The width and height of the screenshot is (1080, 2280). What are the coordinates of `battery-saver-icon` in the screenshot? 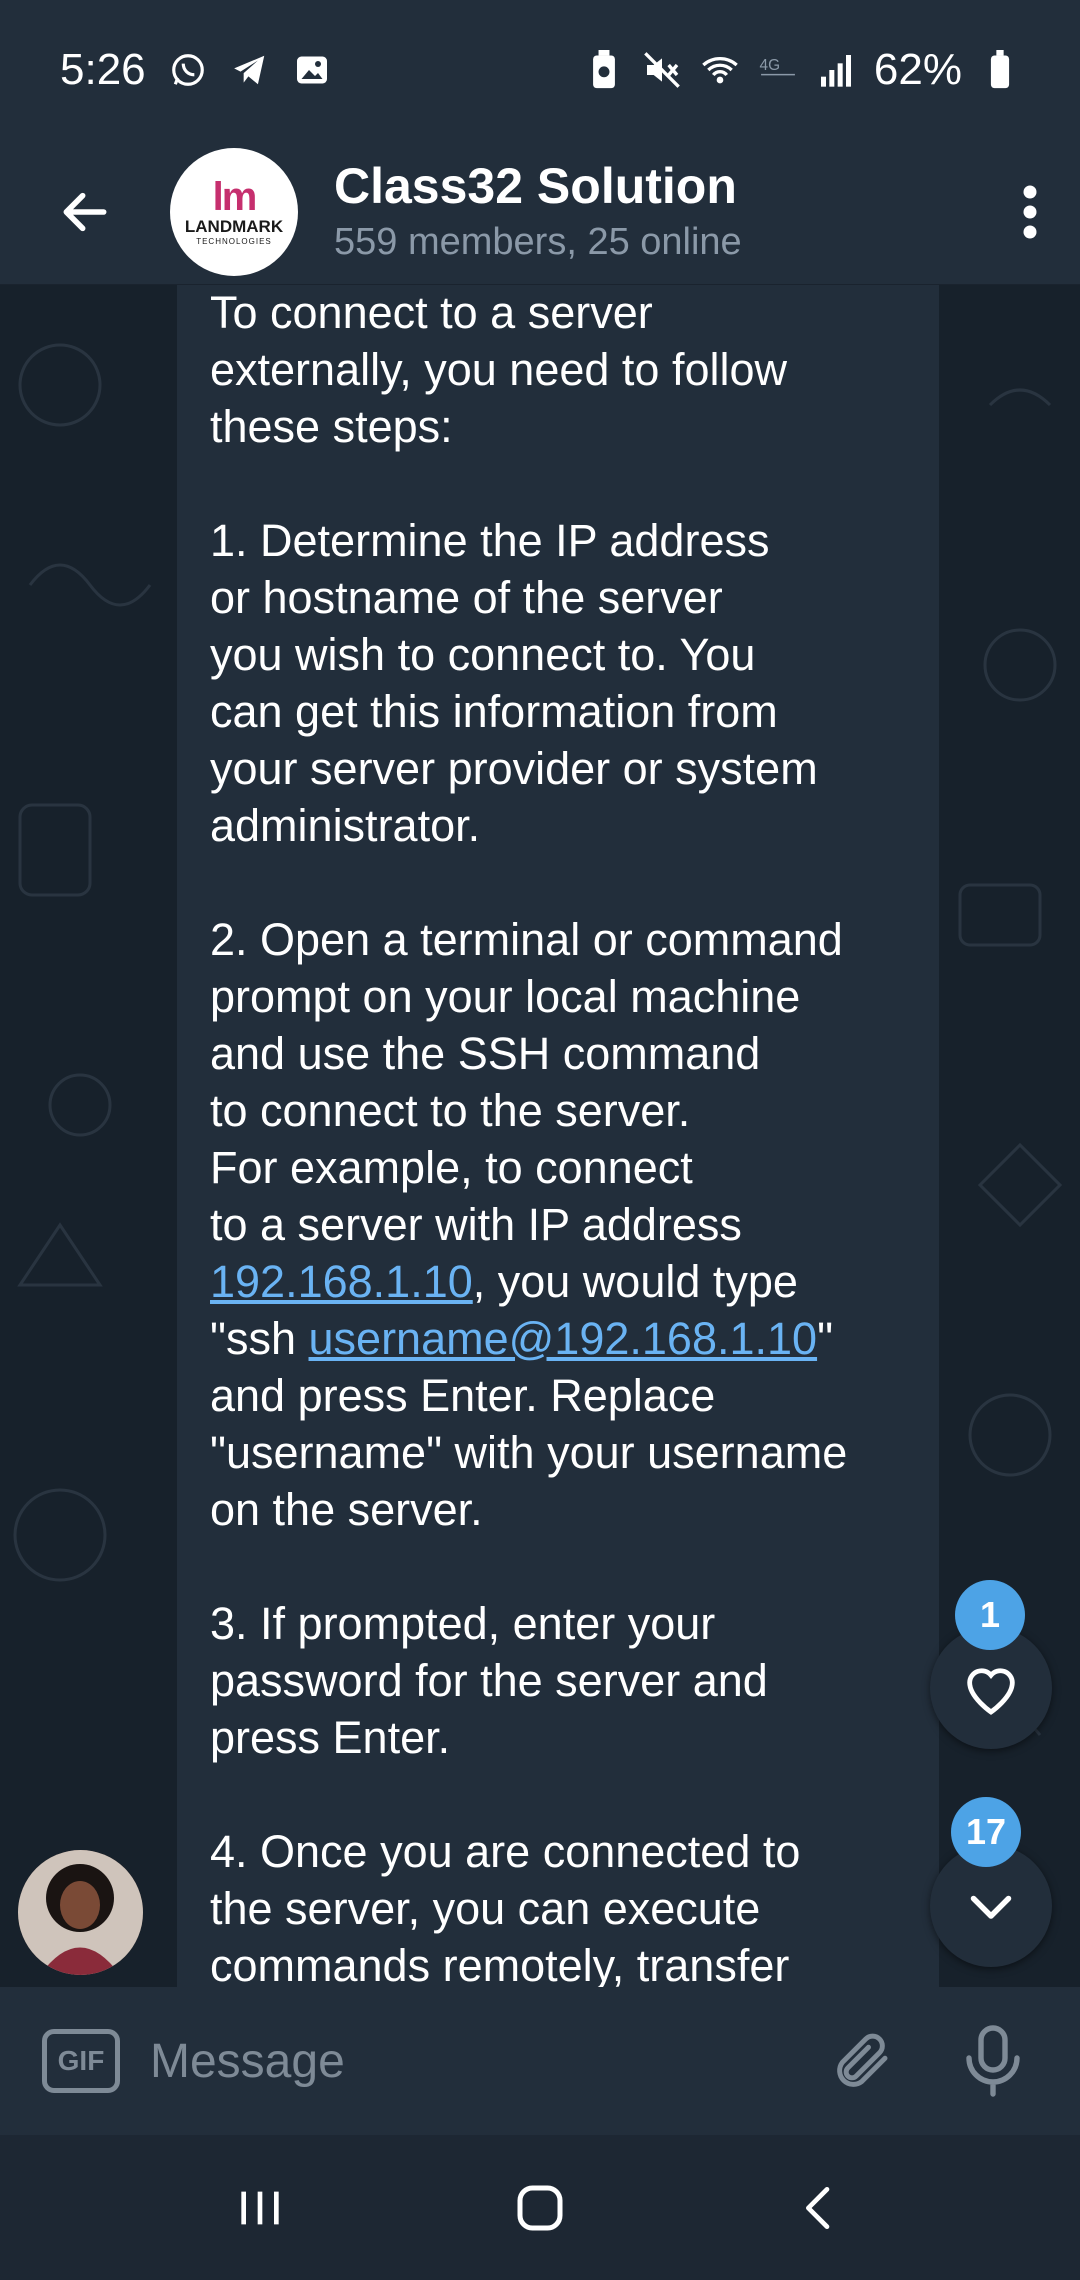 It's located at (604, 70).